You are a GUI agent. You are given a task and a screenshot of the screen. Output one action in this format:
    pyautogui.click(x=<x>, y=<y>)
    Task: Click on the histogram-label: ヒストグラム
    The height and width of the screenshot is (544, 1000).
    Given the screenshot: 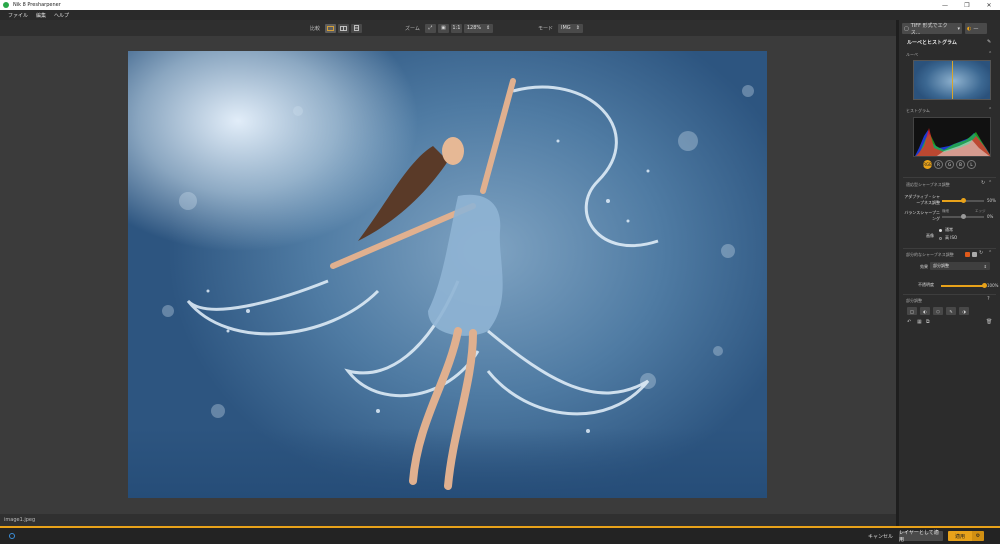 What is the action you would take?
    pyautogui.click(x=918, y=110)
    